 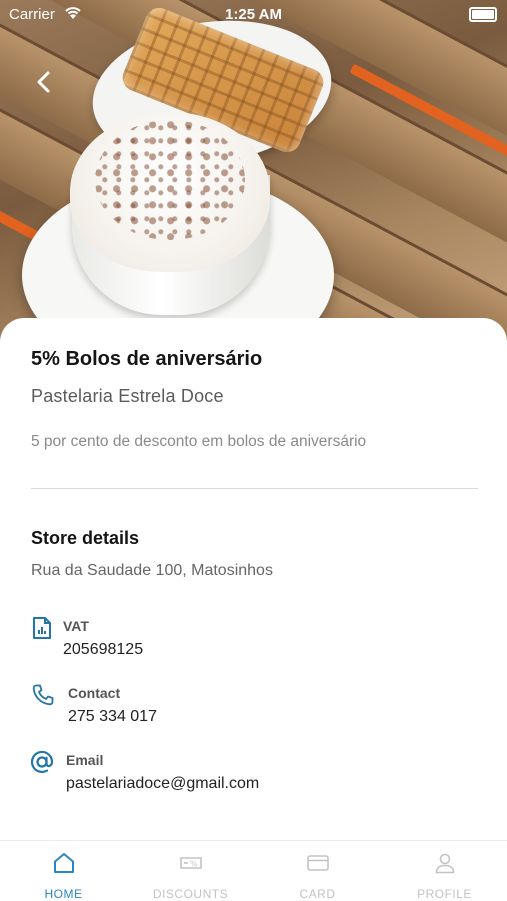 What do you see at coordinates (85, 760) in the screenshot?
I see `email-label: Email` at bounding box center [85, 760].